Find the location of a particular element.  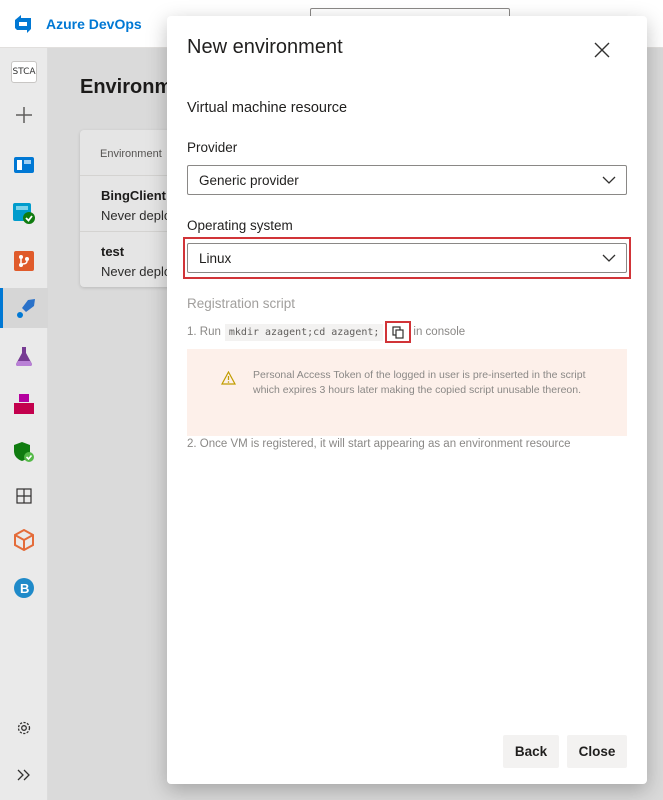

b-circle-icon: B is located at coordinates (24, 588).